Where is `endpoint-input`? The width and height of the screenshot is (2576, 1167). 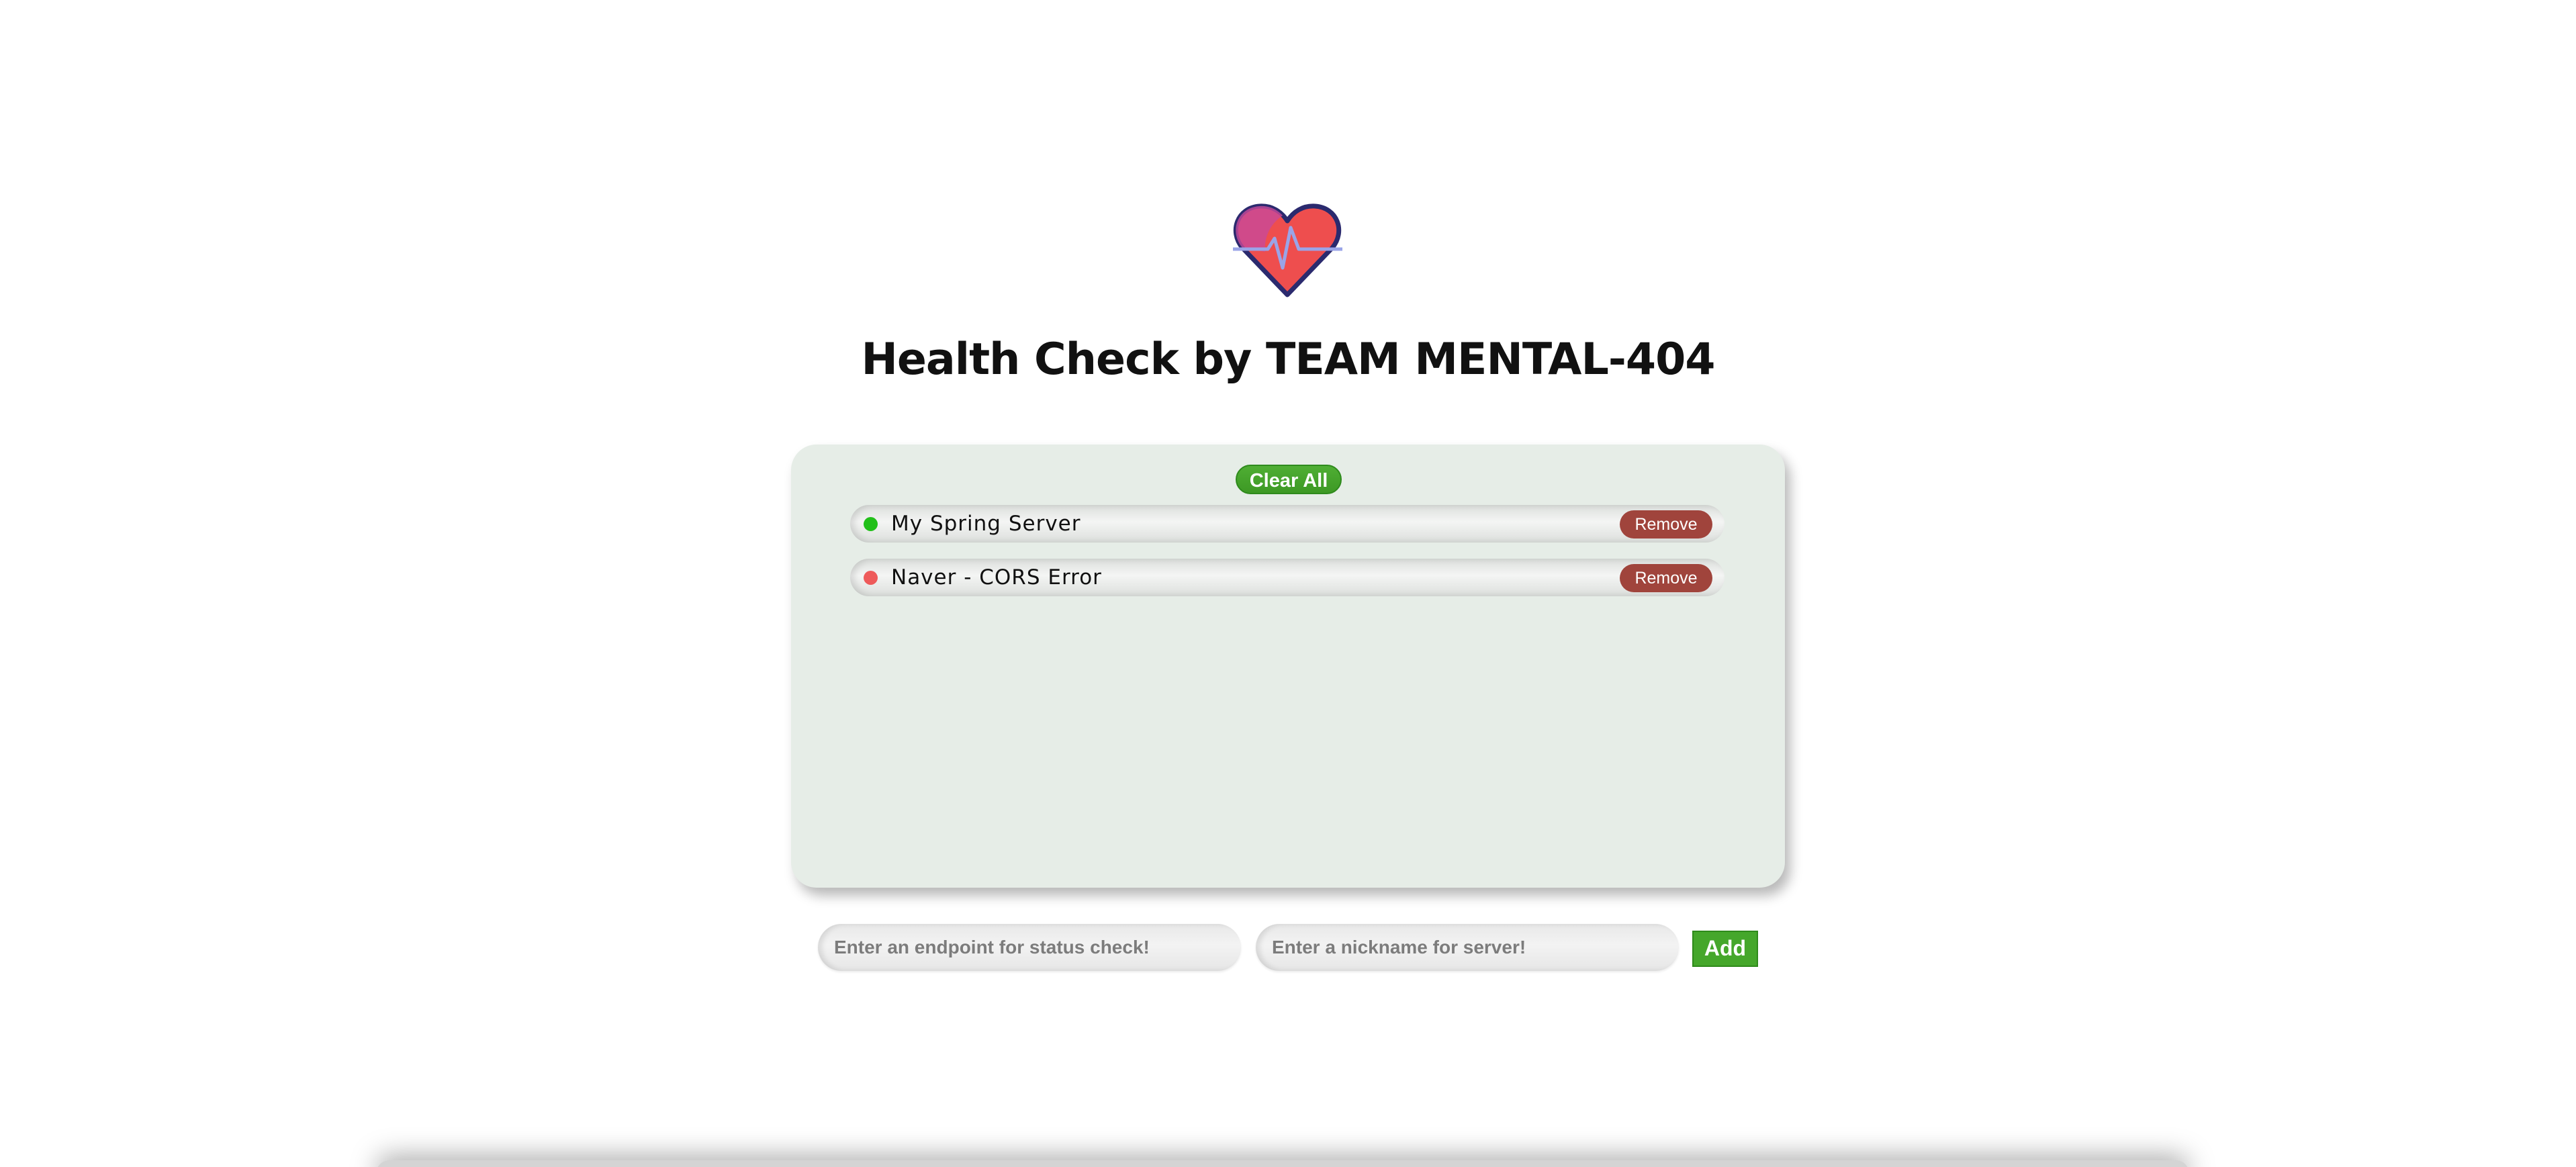 endpoint-input is located at coordinates (1029, 947).